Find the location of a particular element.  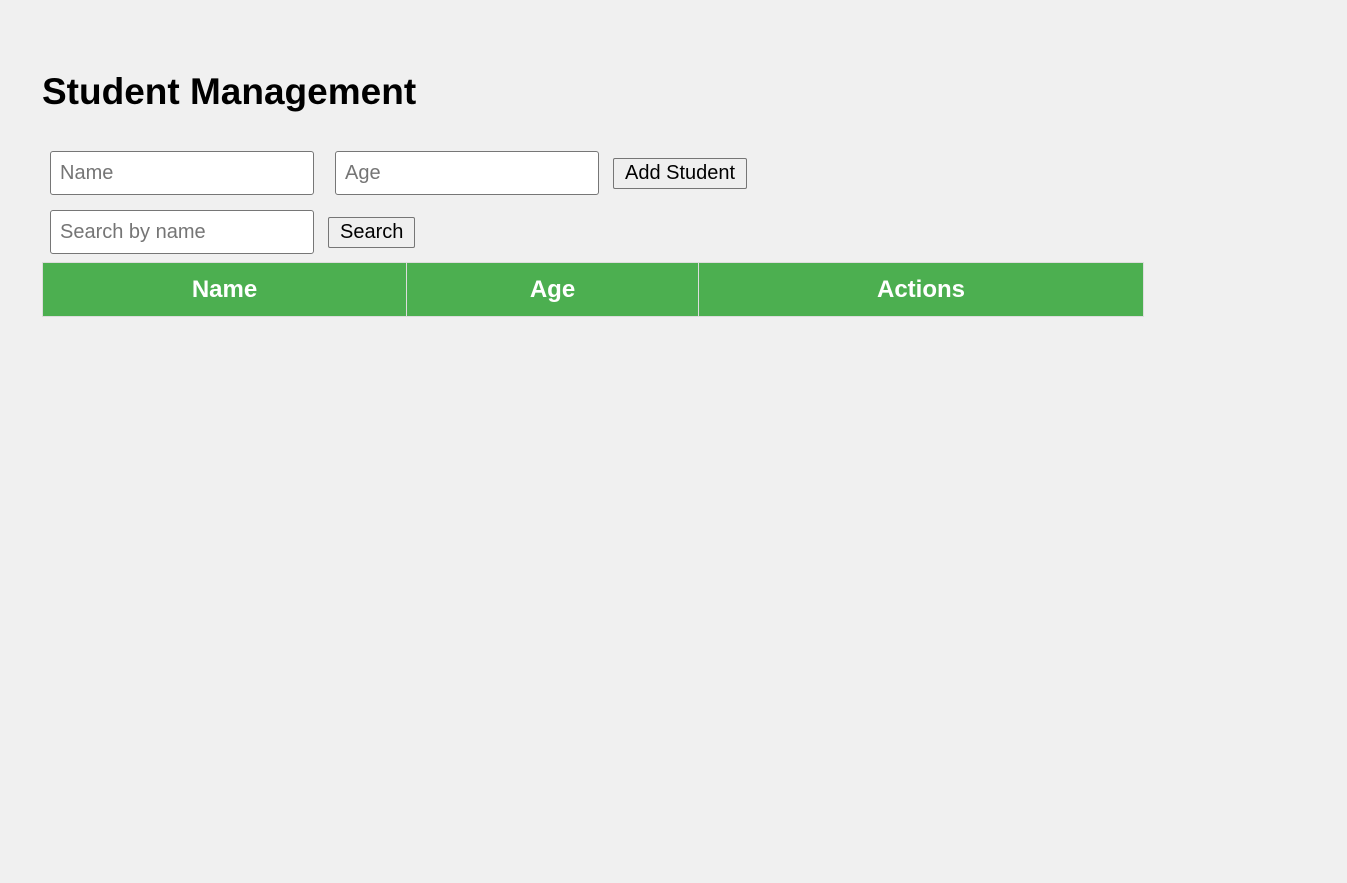

search-button: Search is located at coordinates (372, 232).